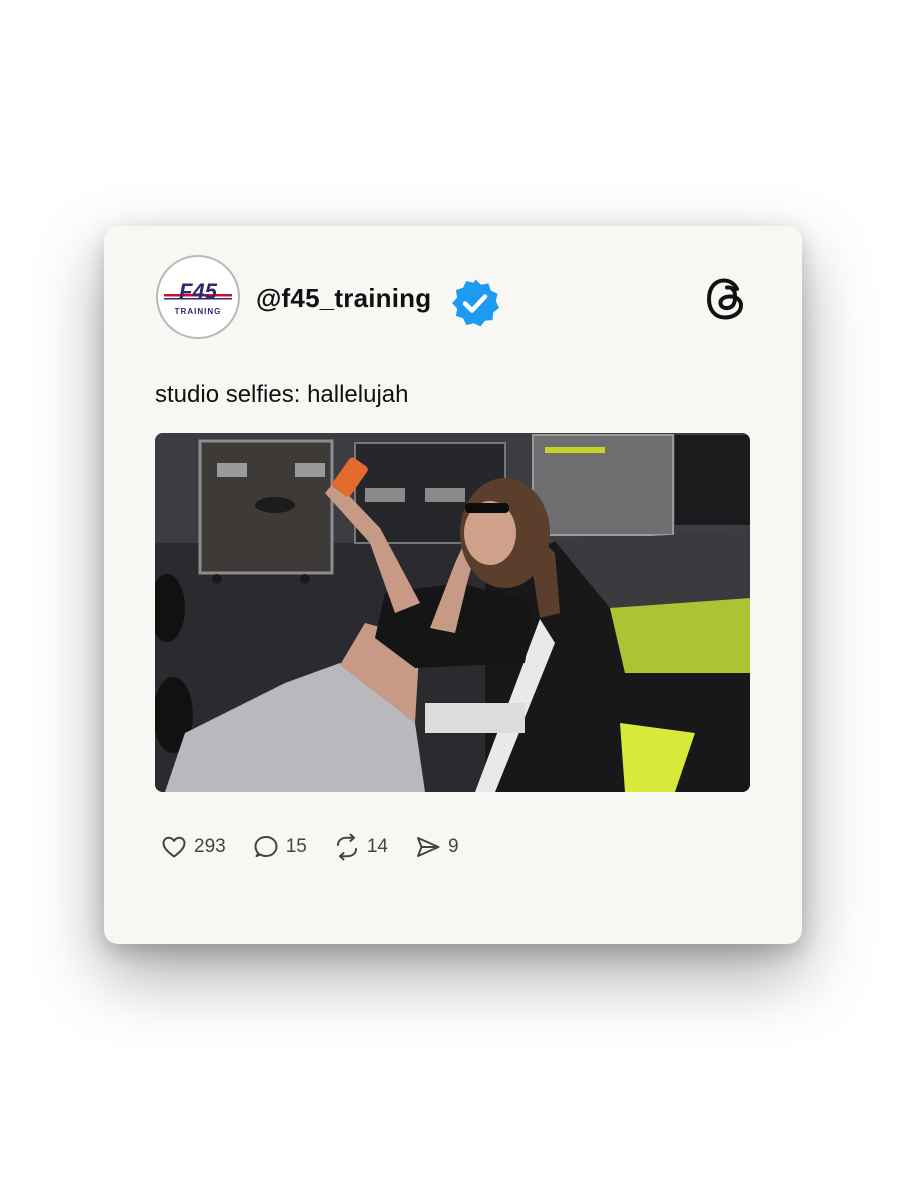 The width and height of the screenshot is (900, 1200). What do you see at coordinates (266, 846) in the screenshot?
I see `comment-icon` at bounding box center [266, 846].